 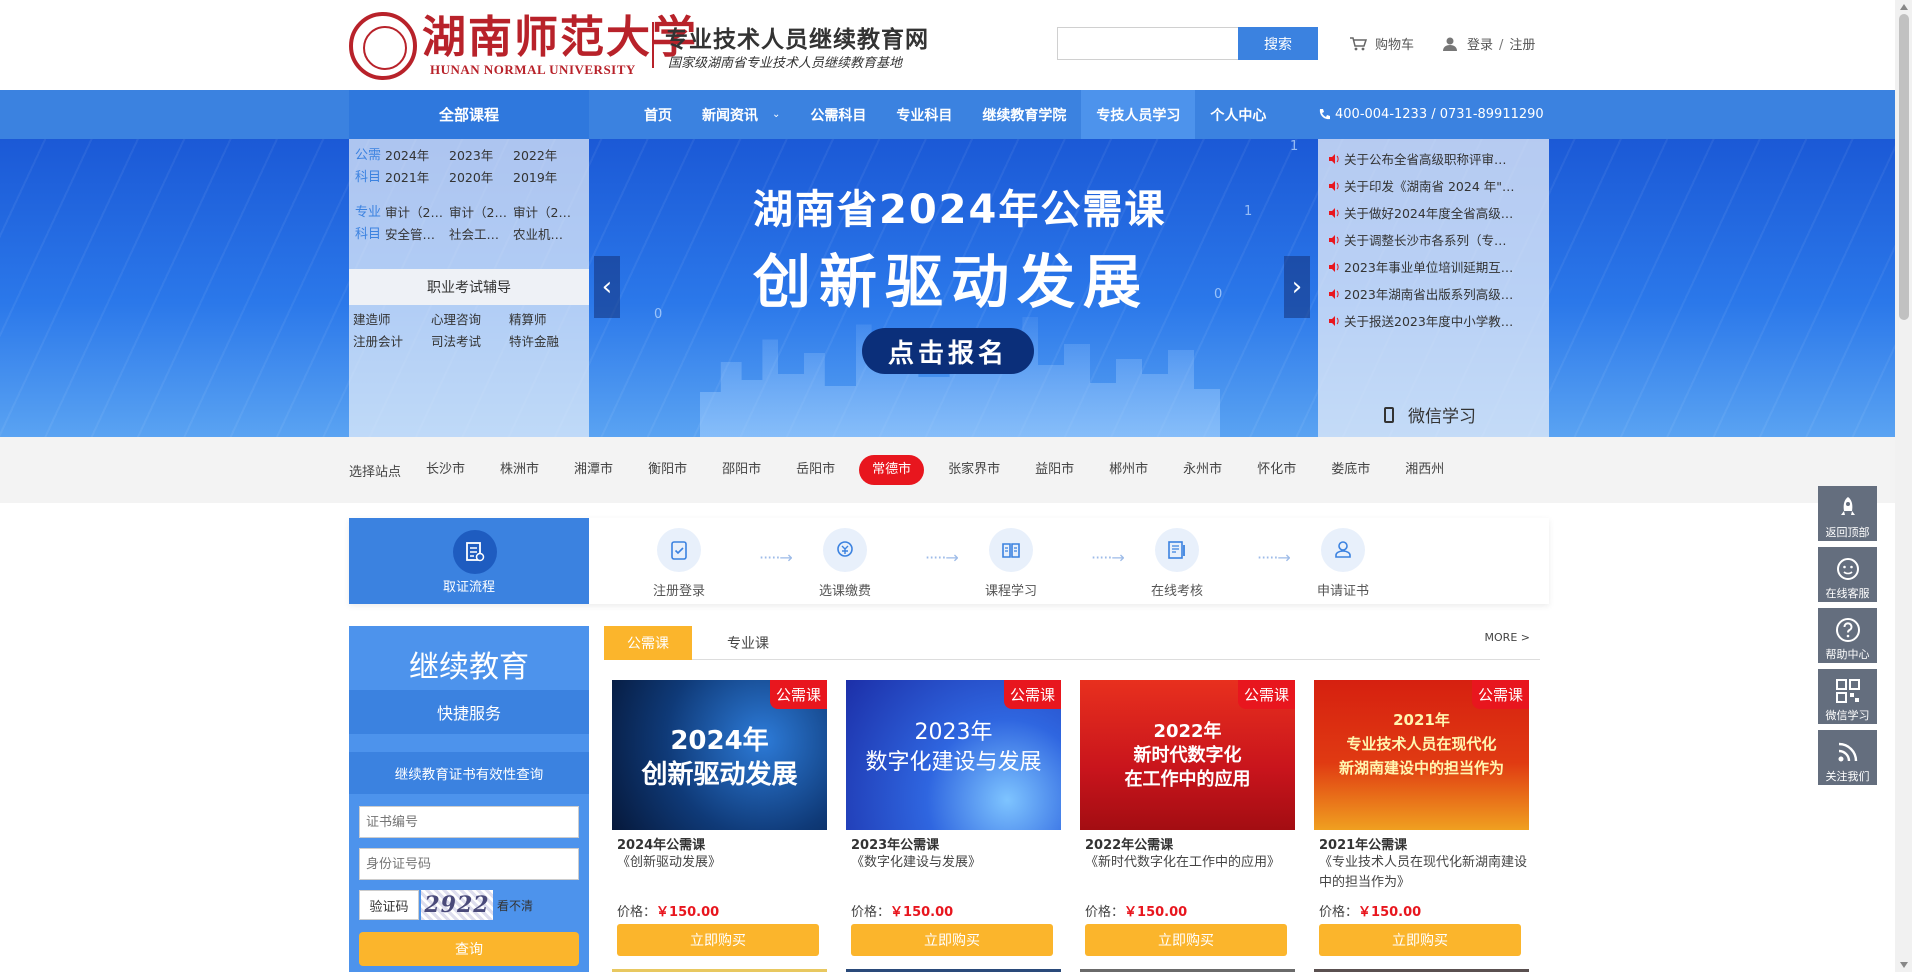 I want to click on course-cover-image: 2024年 创新驱动发展 公需课, so click(x=719, y=755).